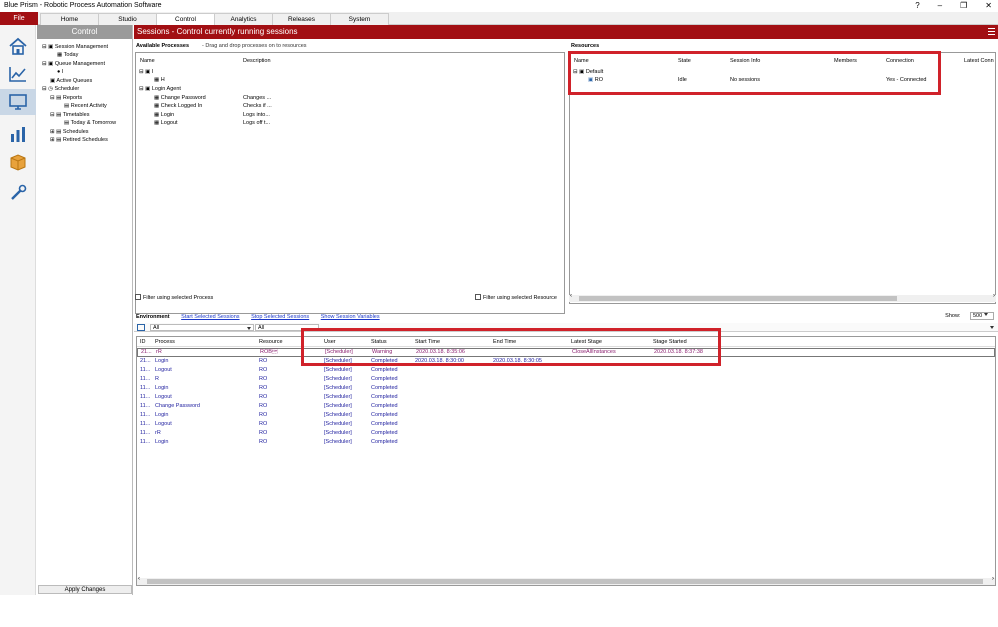 The image size is (998, 627). I want to click on cell-process: Login, so click(162, 442).